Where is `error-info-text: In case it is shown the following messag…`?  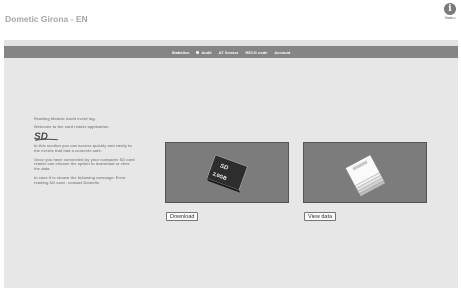
error-info-text: In case it is shown the following messag… is located at coordinates (80, 179).